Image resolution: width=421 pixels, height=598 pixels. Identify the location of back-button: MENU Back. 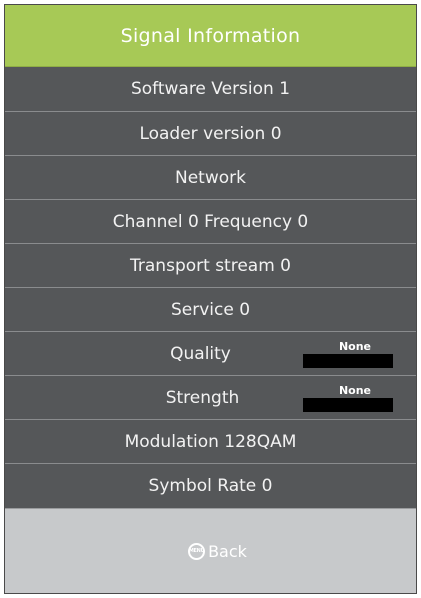
(217, 551).